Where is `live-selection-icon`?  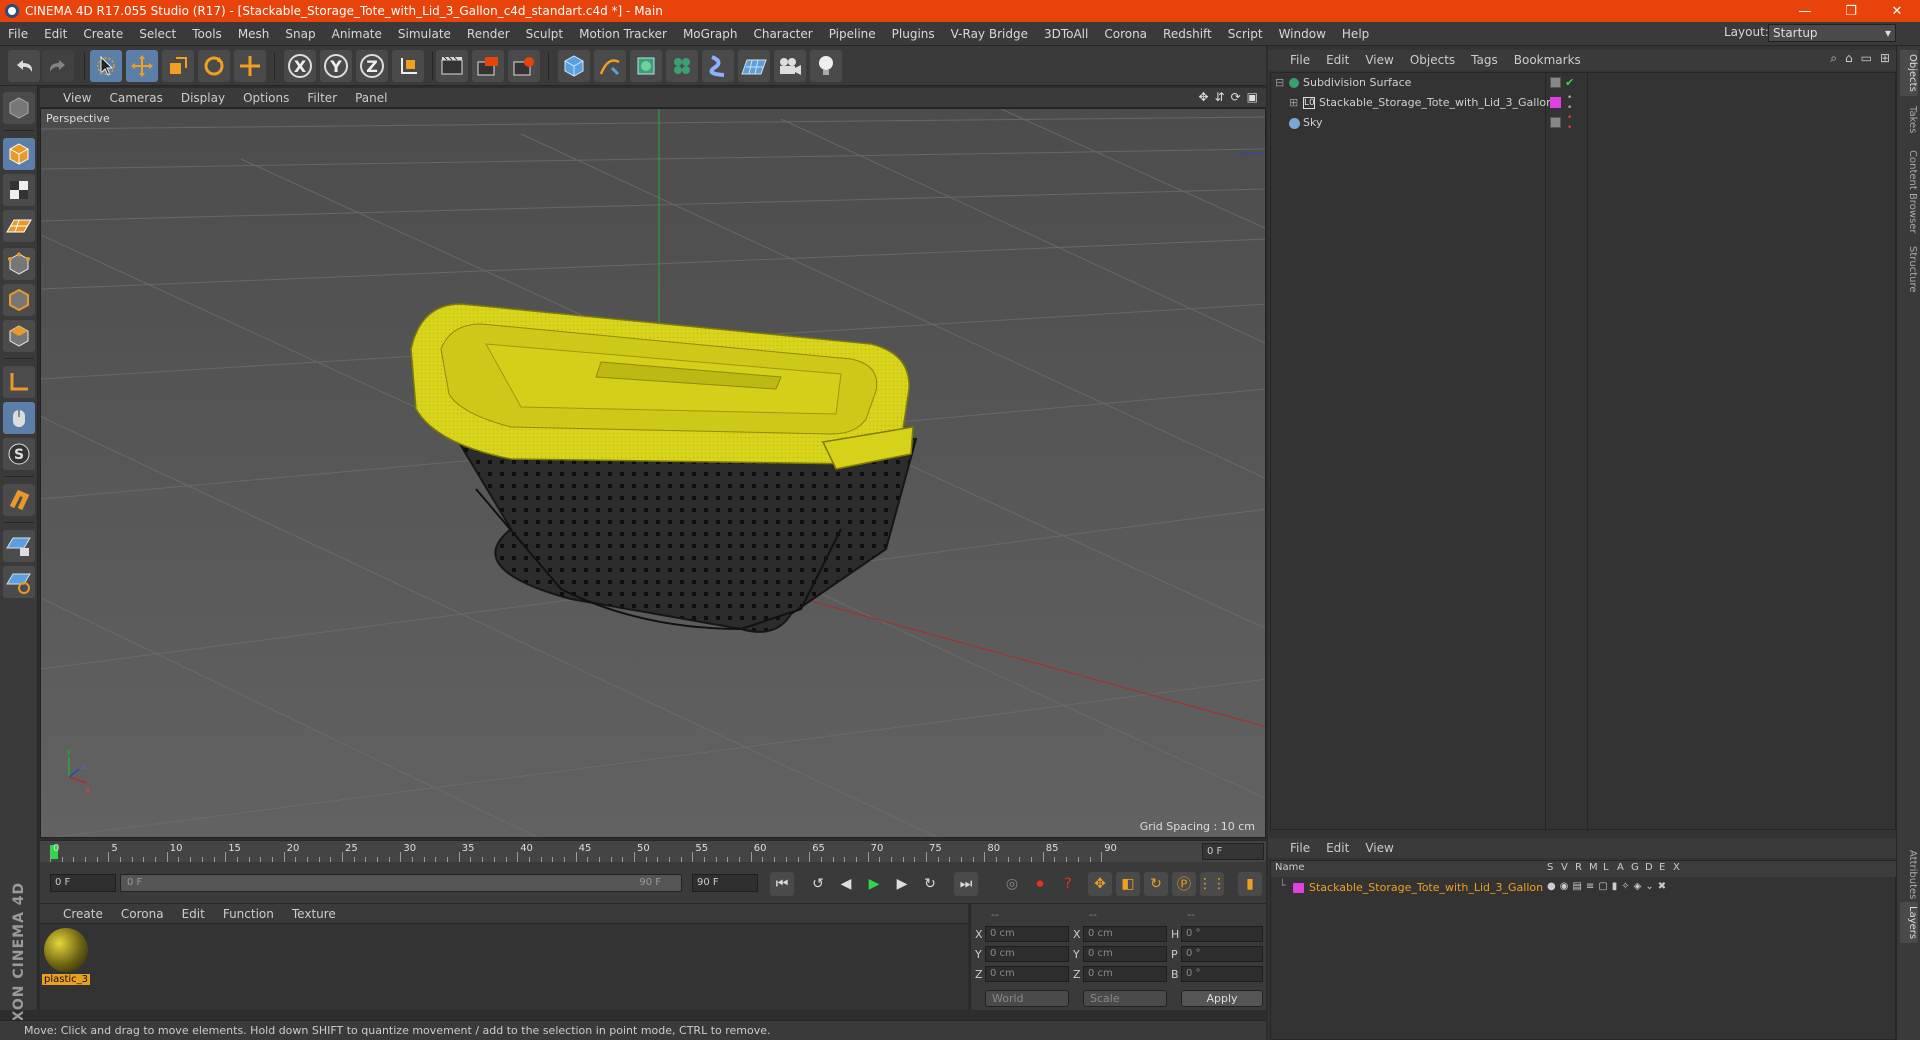
live-selection-icon is located at coordinates (106, 66).